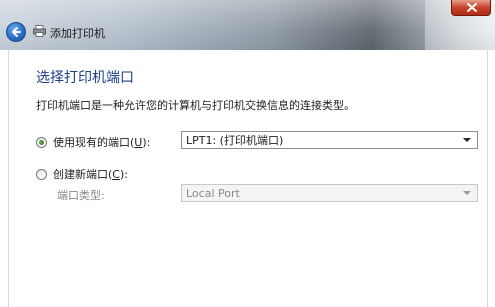 This screenshot has height=307, width=495. I want to click on use-existing-port-radio, so click(41, 142).